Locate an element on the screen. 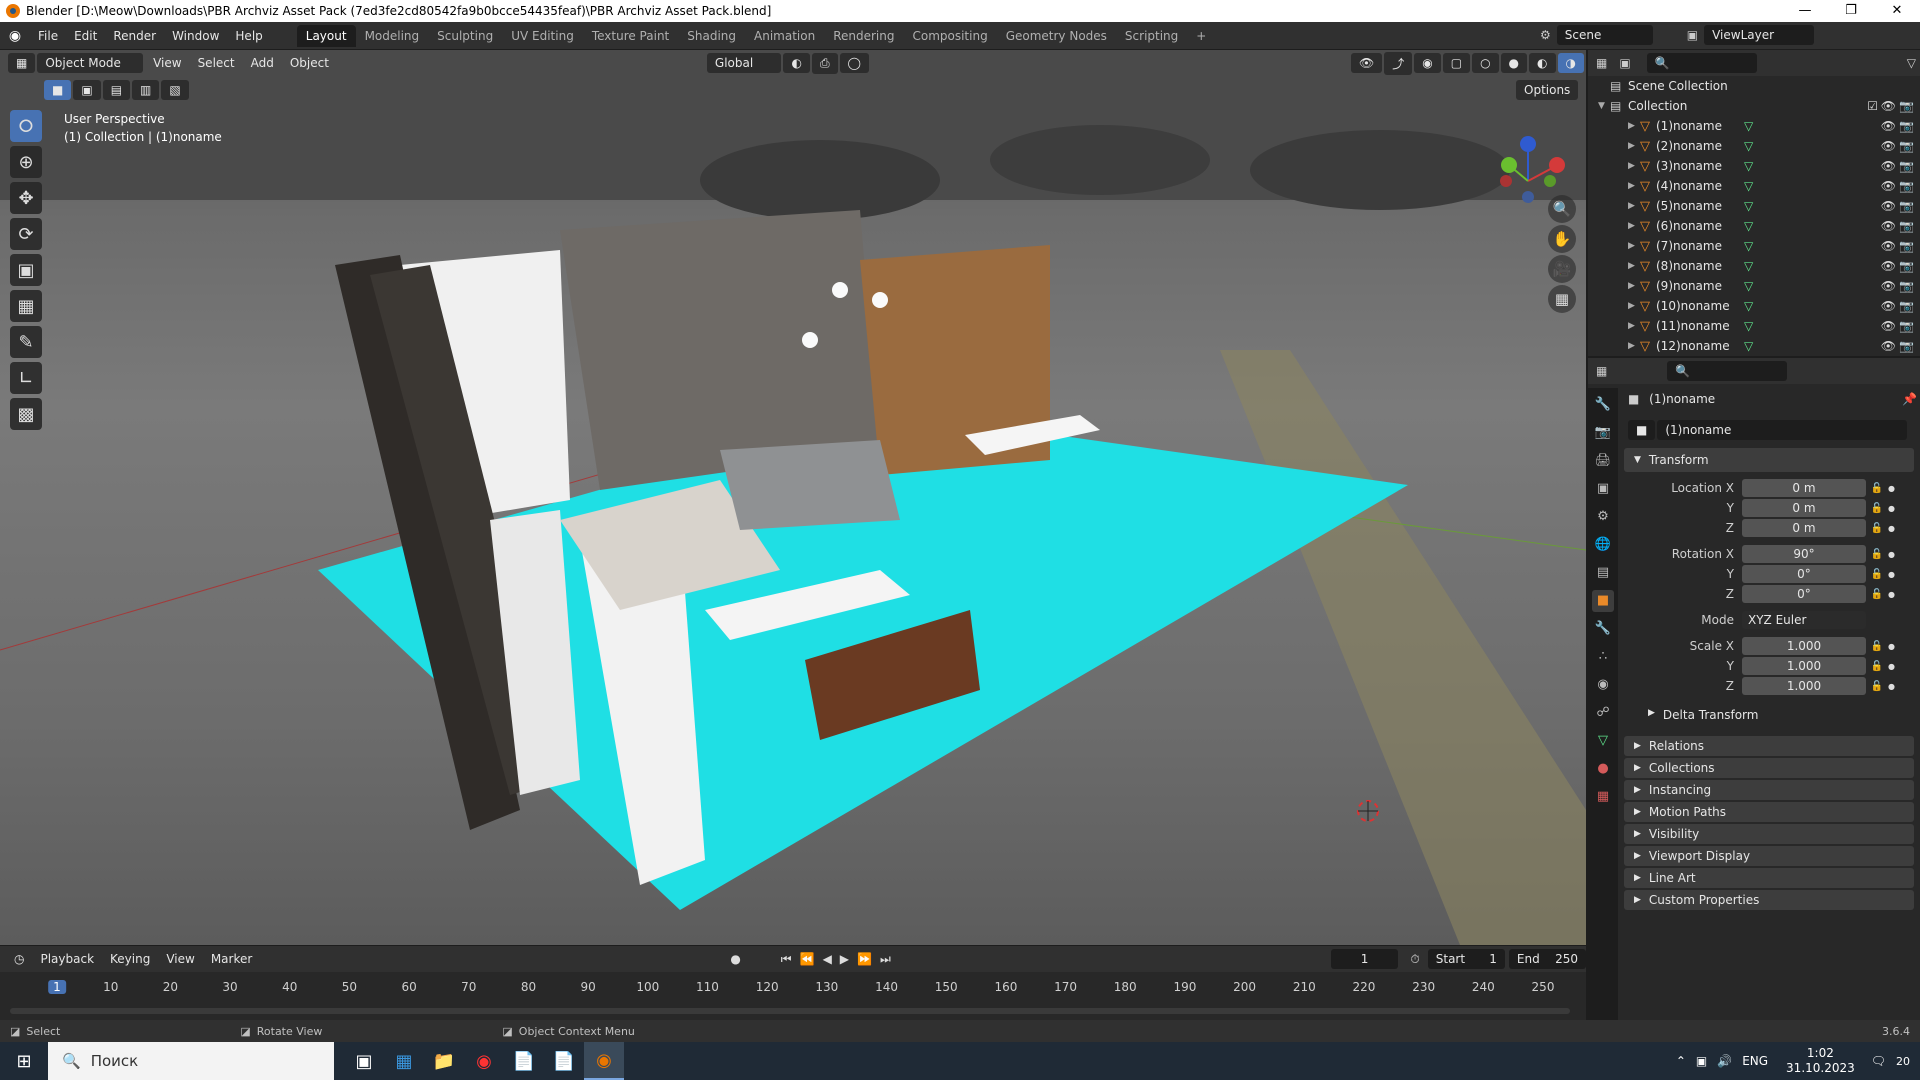 The height and width of the screenshot is (1080, 1920). outliner-object-row: ▶ ▽ (9)noname ▽ 👁 📷 is located at coordinates (1754, 286).